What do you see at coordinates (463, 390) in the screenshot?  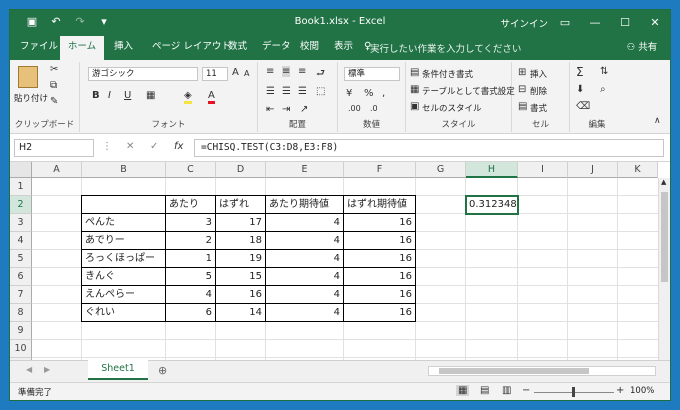 I see `normal-view-icon: ▦` at bounding box center [463, 390].